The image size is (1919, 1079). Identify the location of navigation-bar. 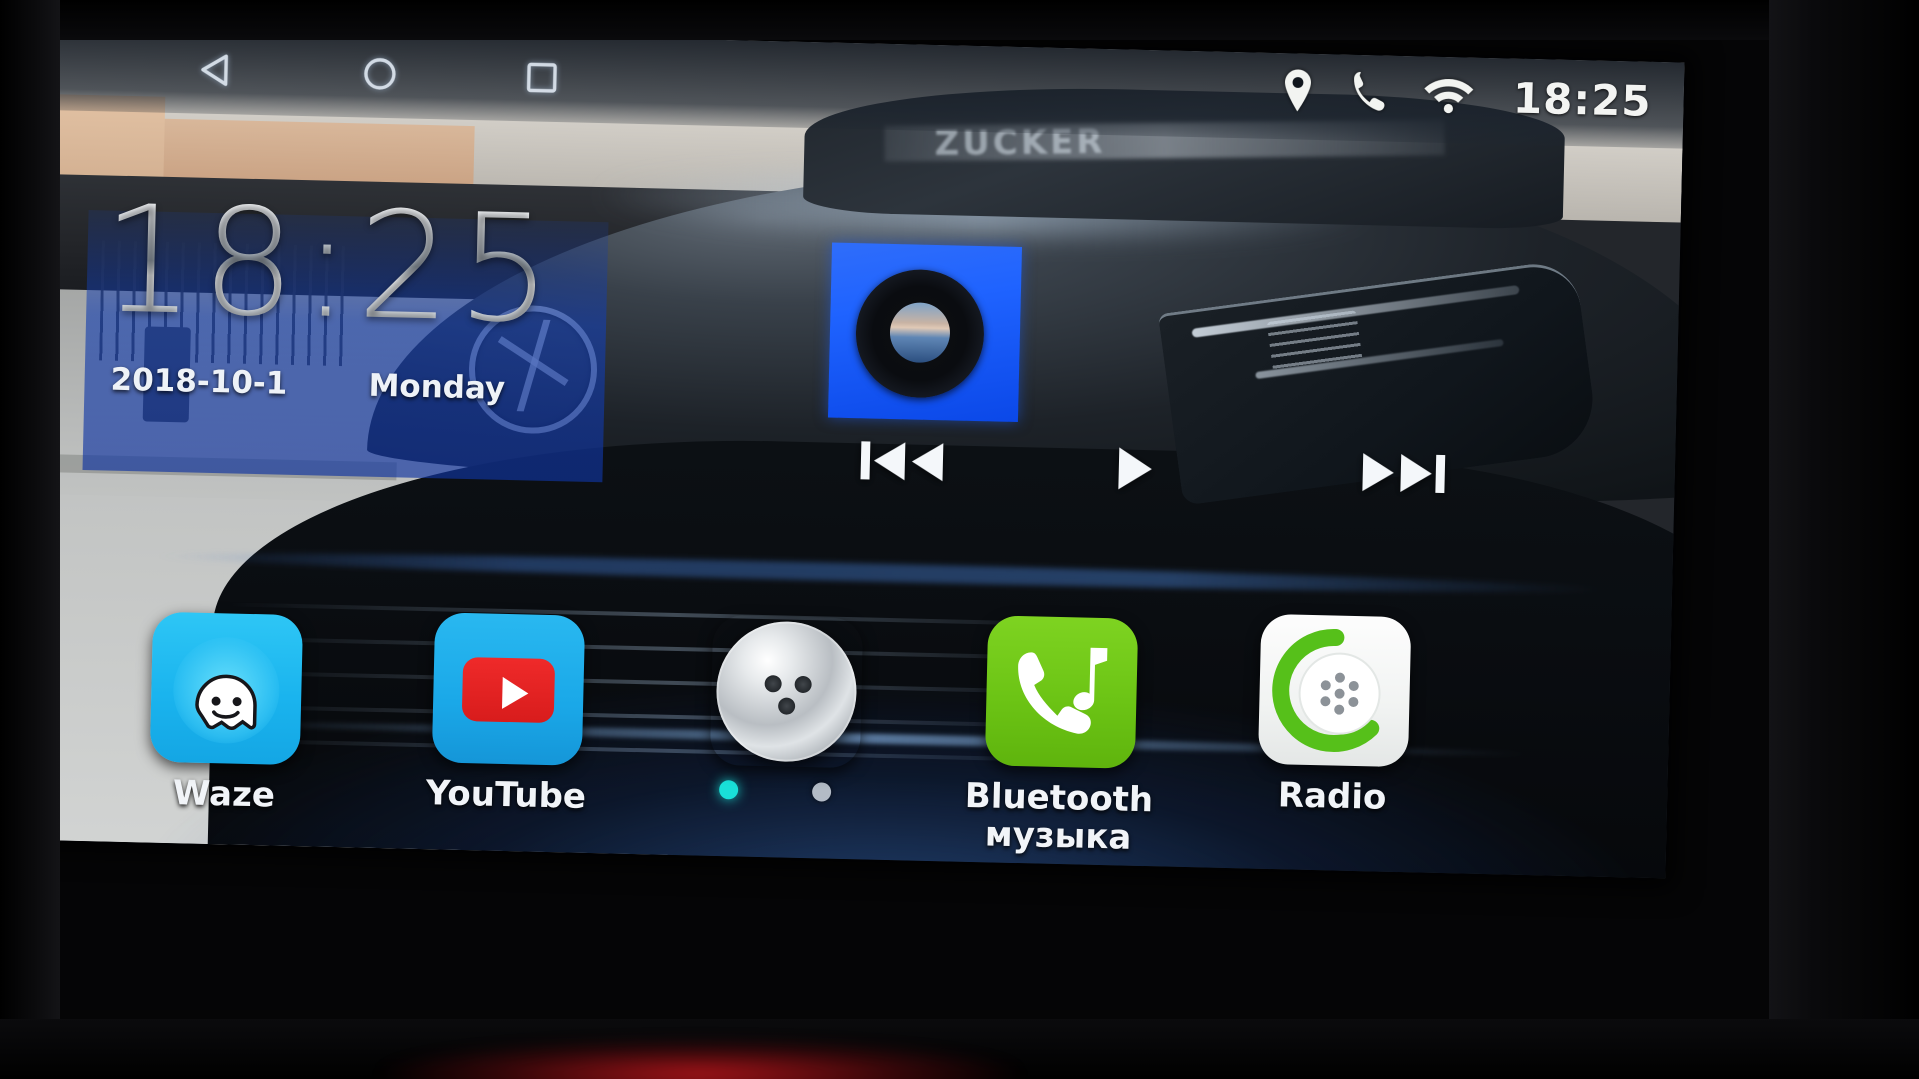
(379, 77).